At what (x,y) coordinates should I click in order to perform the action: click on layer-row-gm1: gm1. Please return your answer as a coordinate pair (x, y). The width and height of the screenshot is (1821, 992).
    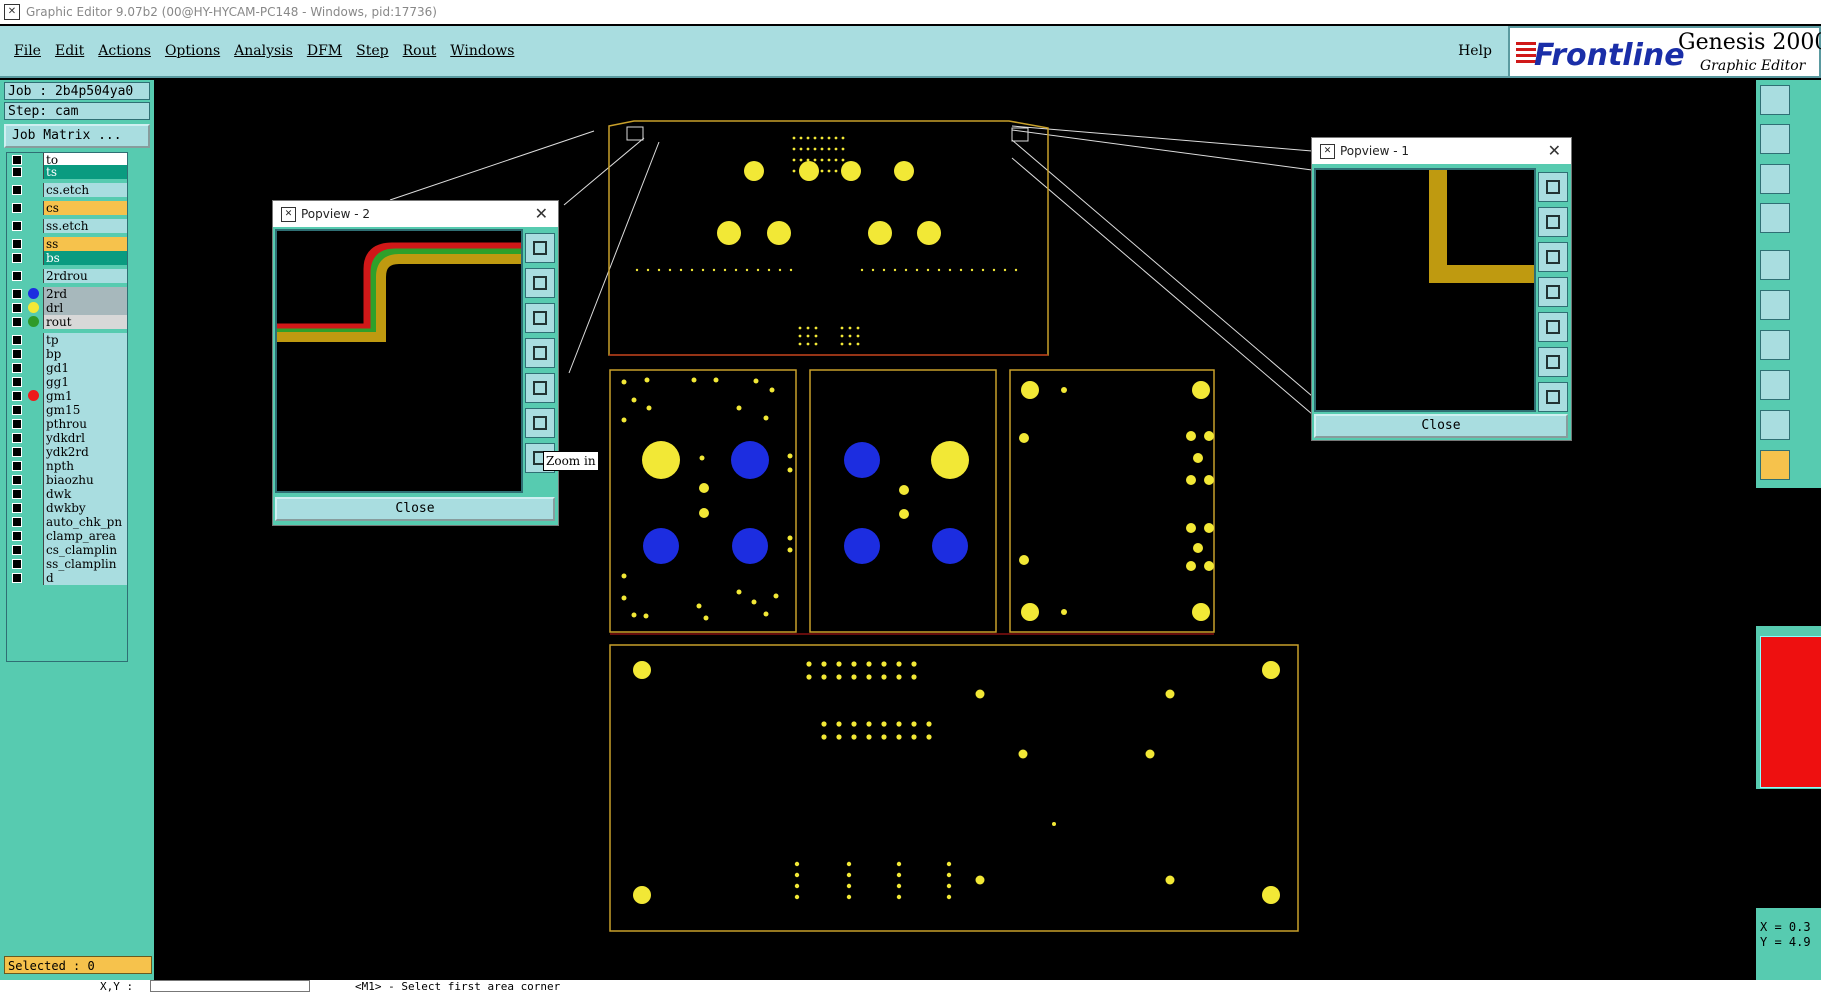
    Looking at the image, I should click on (68, 396).